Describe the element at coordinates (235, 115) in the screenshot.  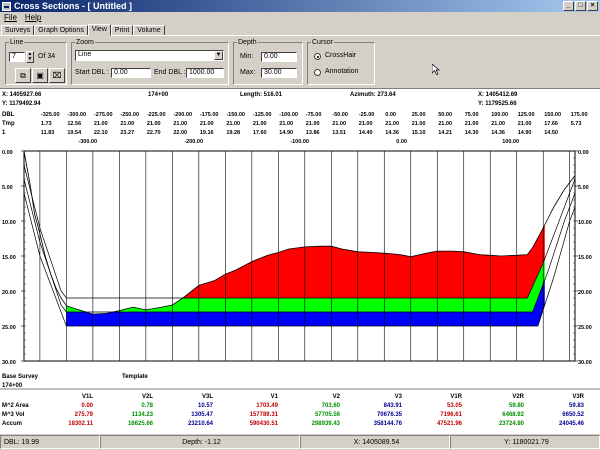
I see `dbl-tick-label: -150.00` at that location.